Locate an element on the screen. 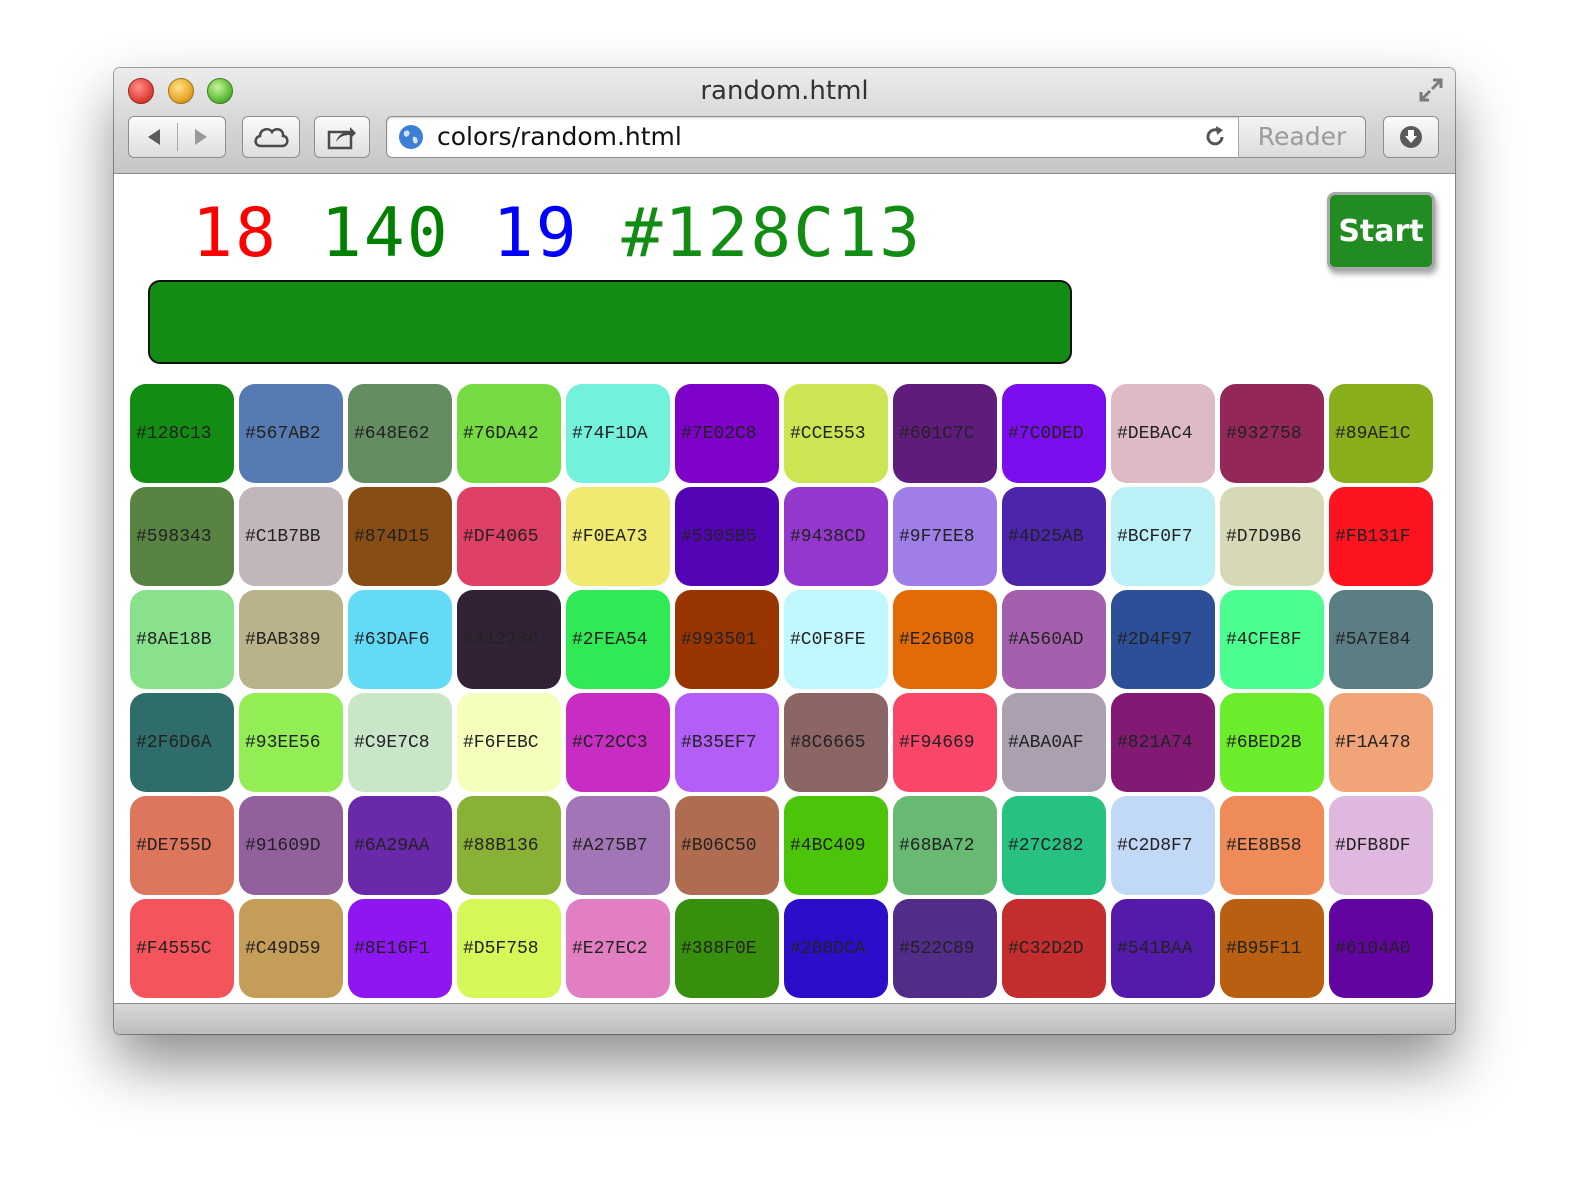  color-swatch: #522C89 is located at coordinates (945, 948).